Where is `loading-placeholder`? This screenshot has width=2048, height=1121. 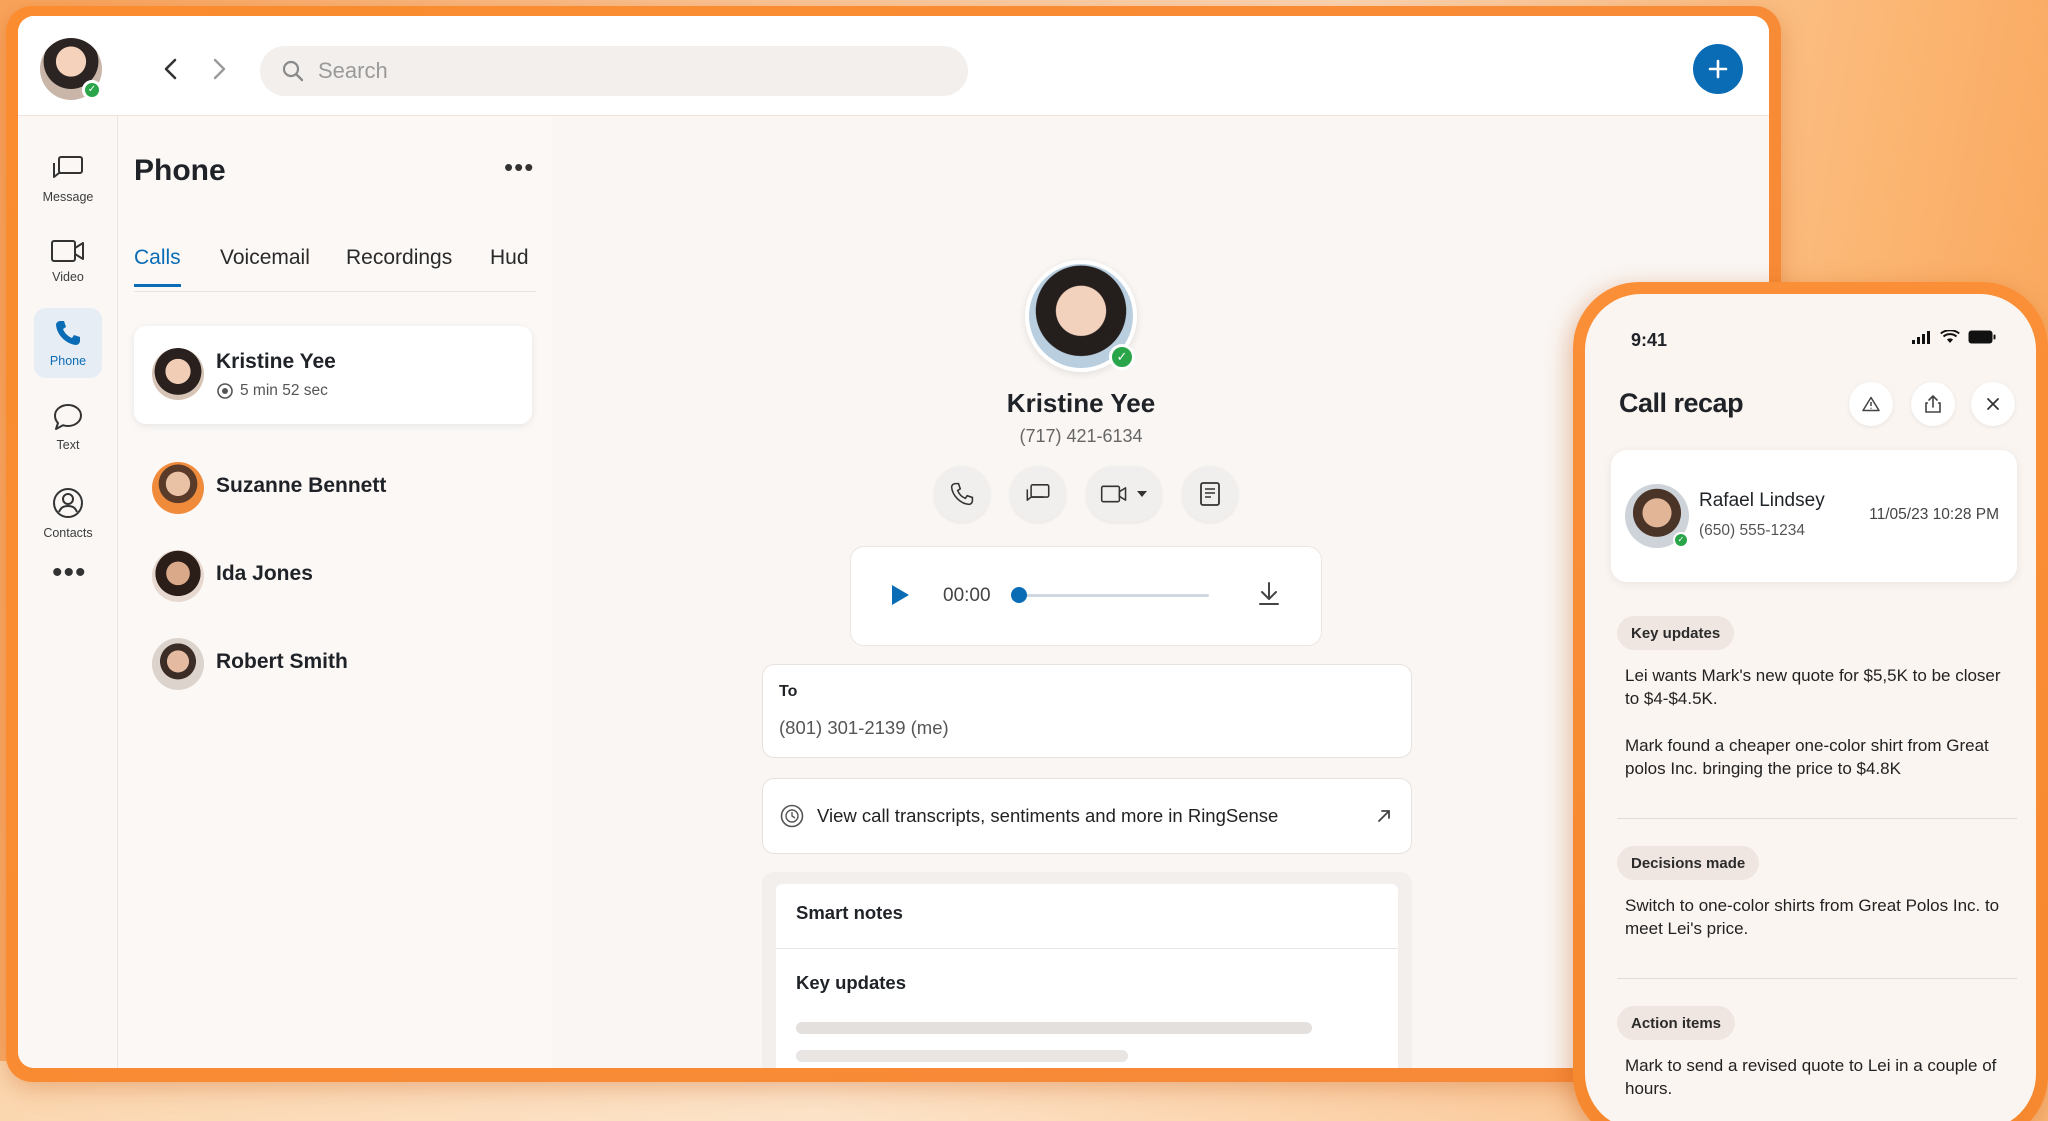 loading-placeholder is located at coordinates (1054, 1028).